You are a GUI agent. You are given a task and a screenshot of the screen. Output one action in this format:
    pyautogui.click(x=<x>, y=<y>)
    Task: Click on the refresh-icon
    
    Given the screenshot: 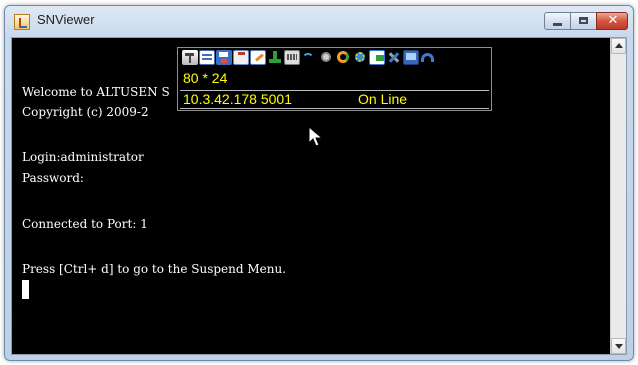 What is the action you would take?
    pyautogui.click(x=343, y=57)
    